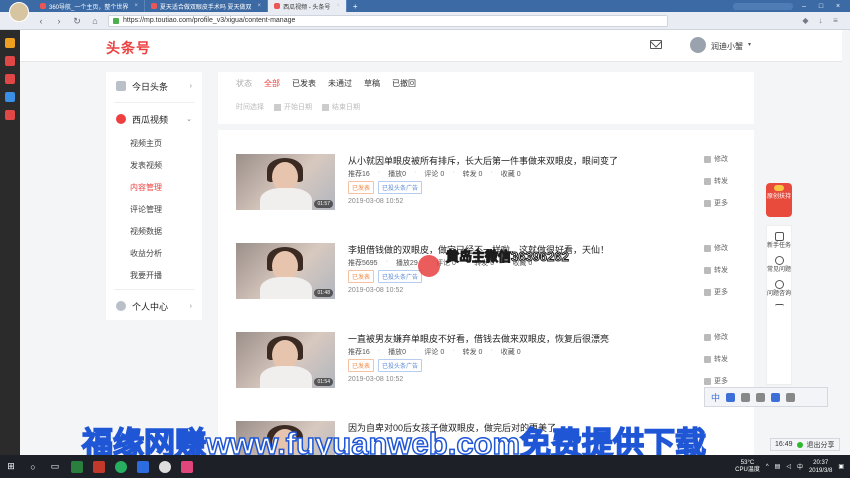 This screenshot has width=850, height=478. Describe the element at coordinates (307, 6) in the screenshot. I see `browser-tab-2: 西瓜视频 - 头条号 ×` at that location.